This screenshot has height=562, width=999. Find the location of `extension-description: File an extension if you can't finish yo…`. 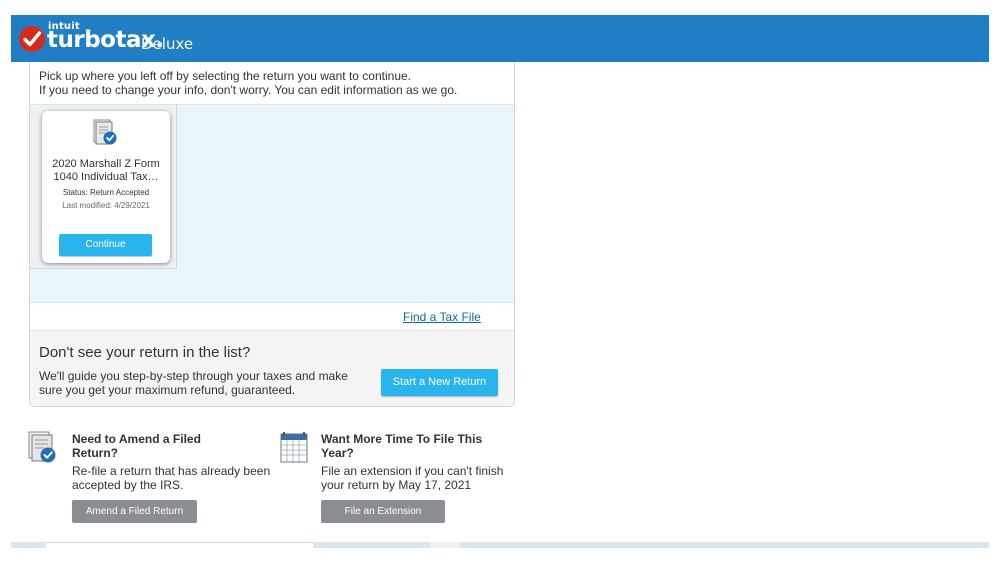

extension-description: File an extension if you can't finish yo… is located at coordinates (426, 478).